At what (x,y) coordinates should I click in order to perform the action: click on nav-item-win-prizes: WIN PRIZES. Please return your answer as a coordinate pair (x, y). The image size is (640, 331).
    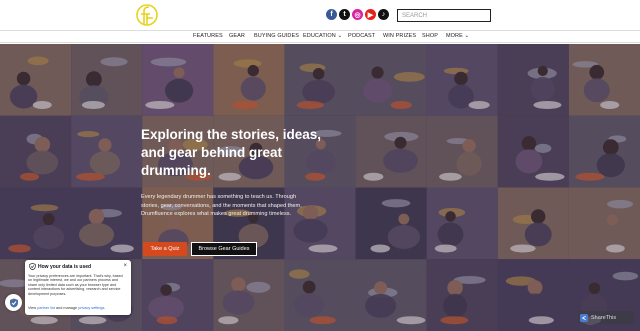
    Looking at the image, I should click on (399, 36).